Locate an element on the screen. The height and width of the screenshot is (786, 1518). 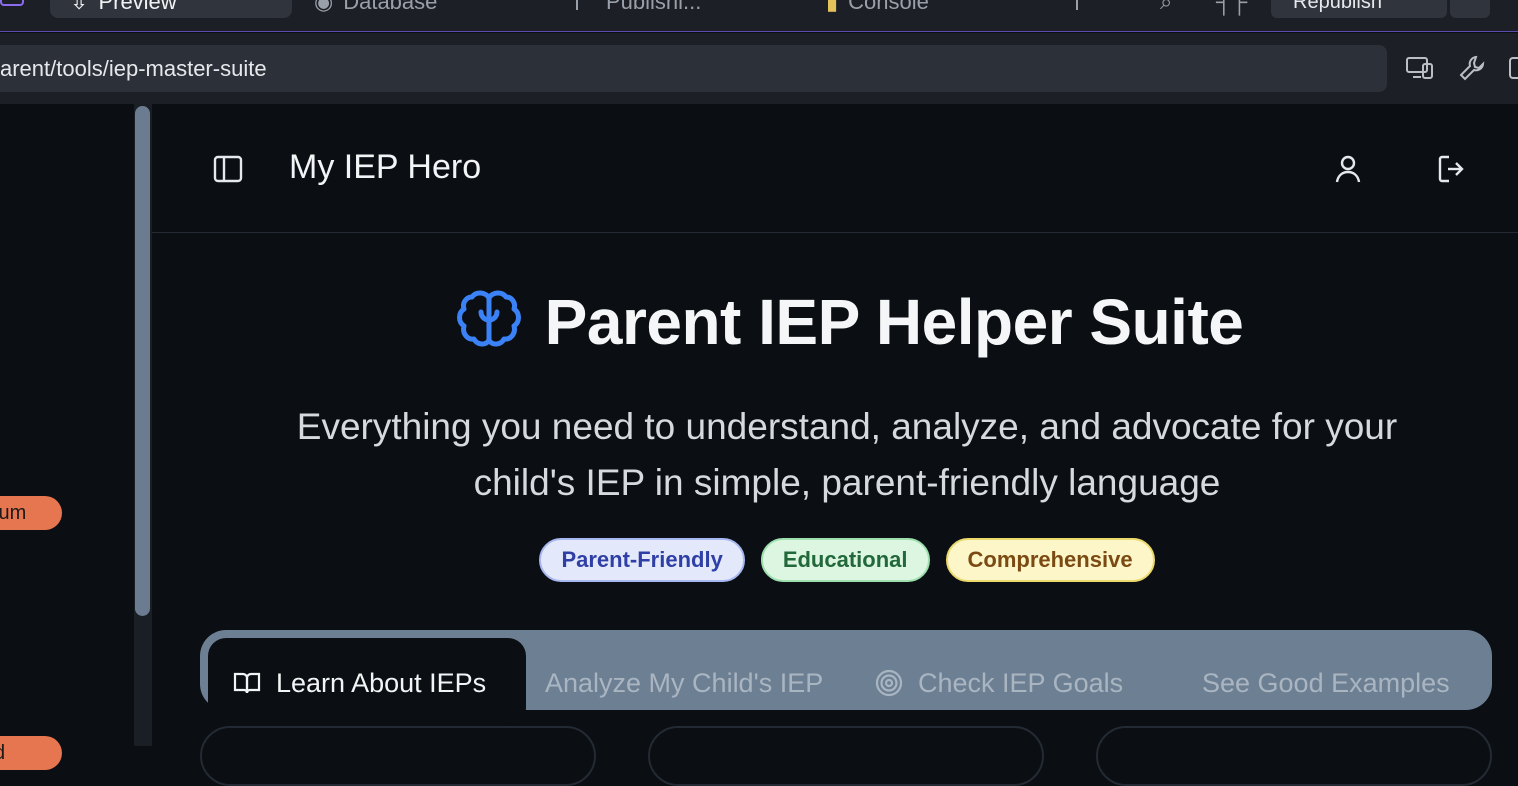
badge-parent-friendly: Parent-Friendly is located at coordinates (642, 560).